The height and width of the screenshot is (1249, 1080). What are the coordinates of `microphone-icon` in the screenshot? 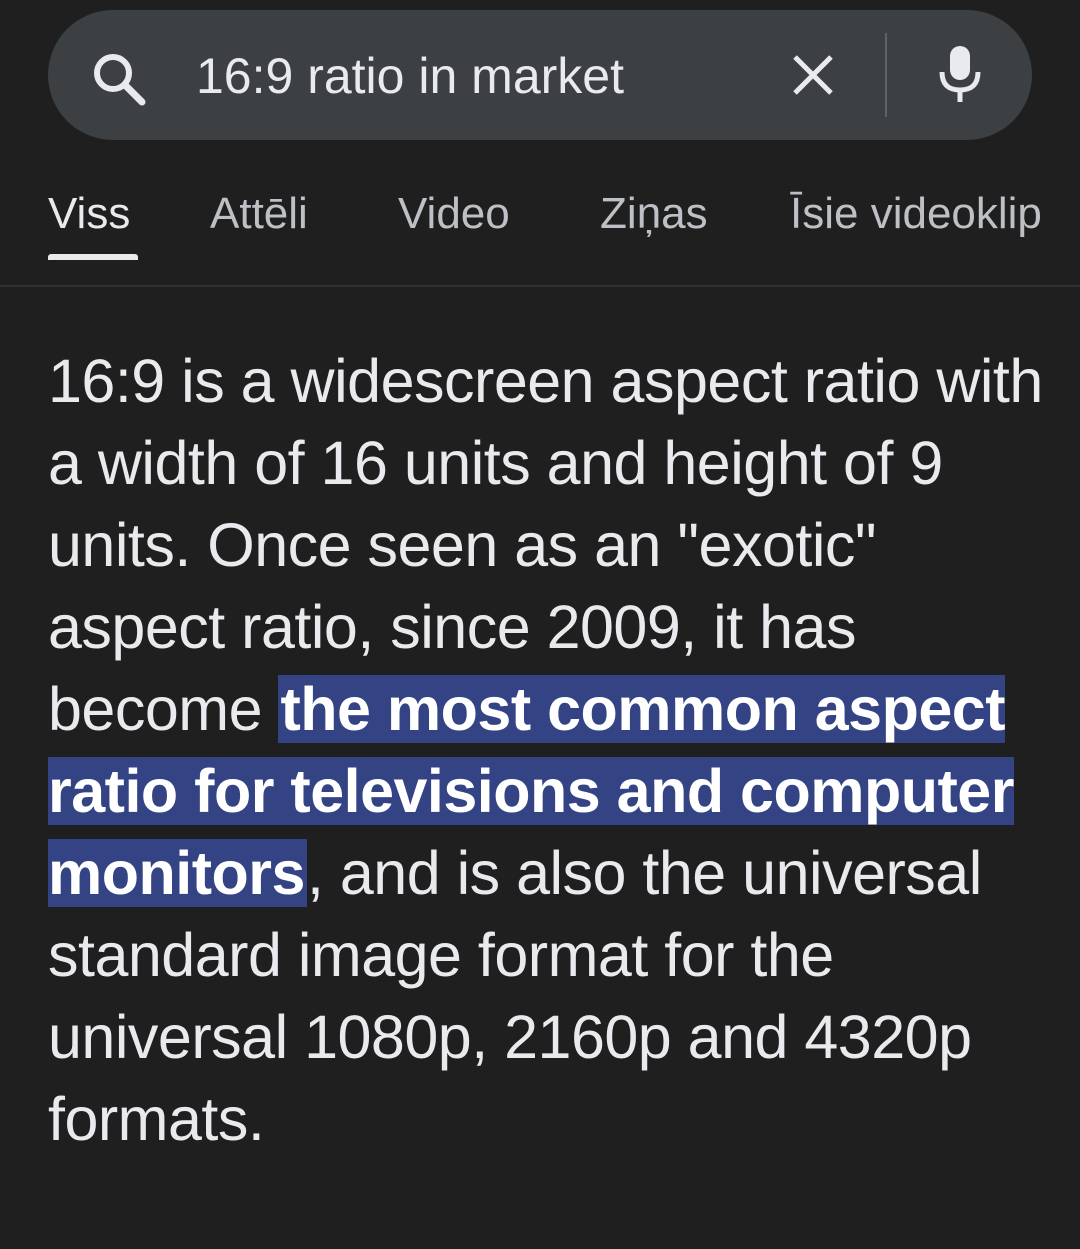 It's located at (960, 74).